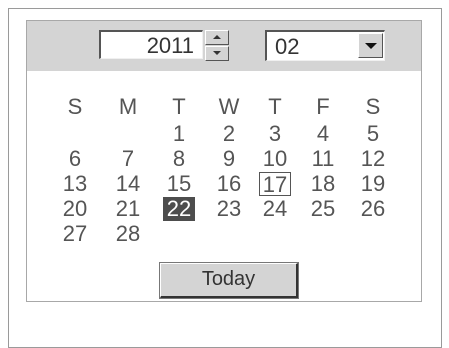  Describe the element at coordinates (128, 209) in the screenshot. I see `day-cell: 21` at that location.